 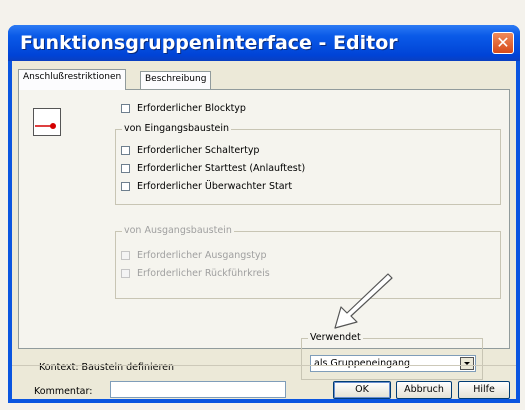 I want to click on usage-select: als Gruppeneingang, so click(x=393, y=363).